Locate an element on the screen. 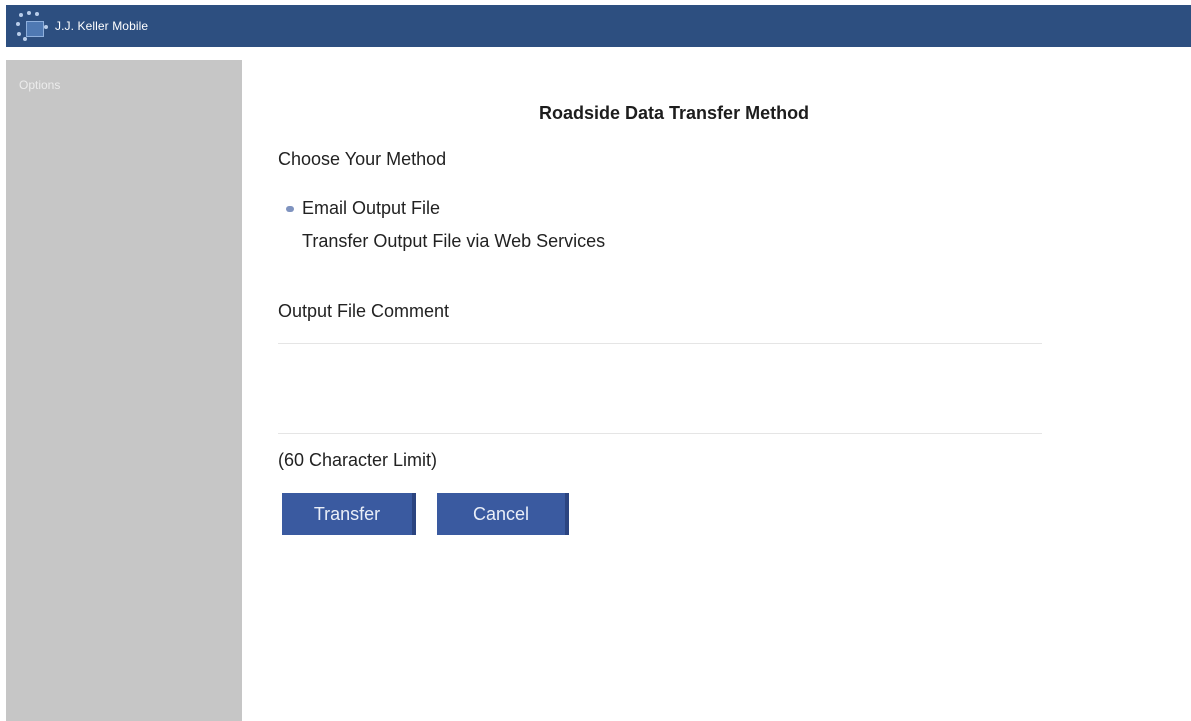  app-title: J.J. Keller Mobile is located at coordinates (102, 26).